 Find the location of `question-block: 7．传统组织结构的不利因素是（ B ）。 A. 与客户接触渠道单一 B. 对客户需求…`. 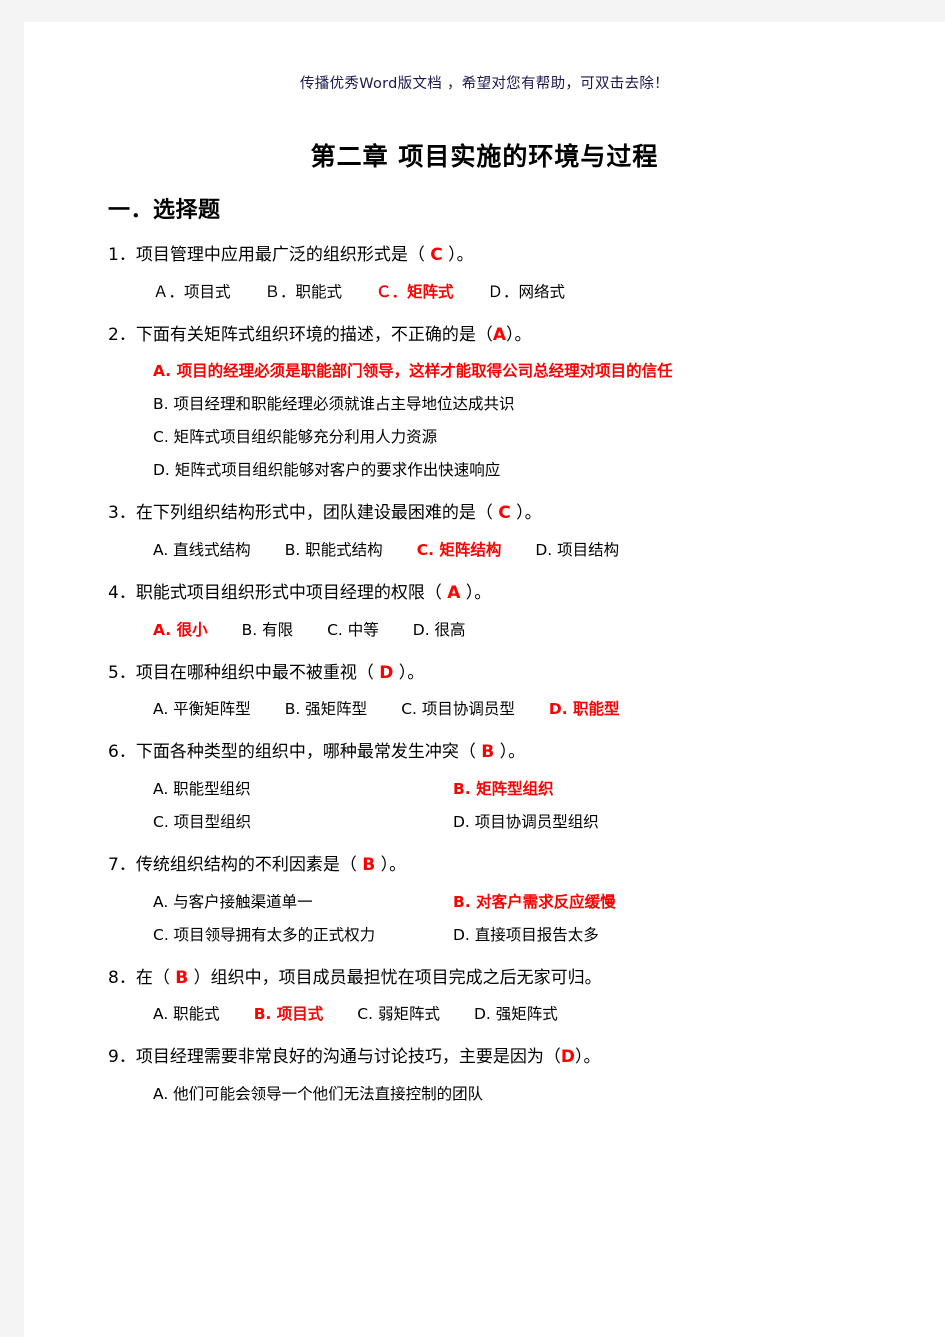

question-block: 7．传统组织结构的不利因素是（ B ）。 A. 与客户接触渠道单一 B. 对客户需求… is located at coordinates (526, 900).